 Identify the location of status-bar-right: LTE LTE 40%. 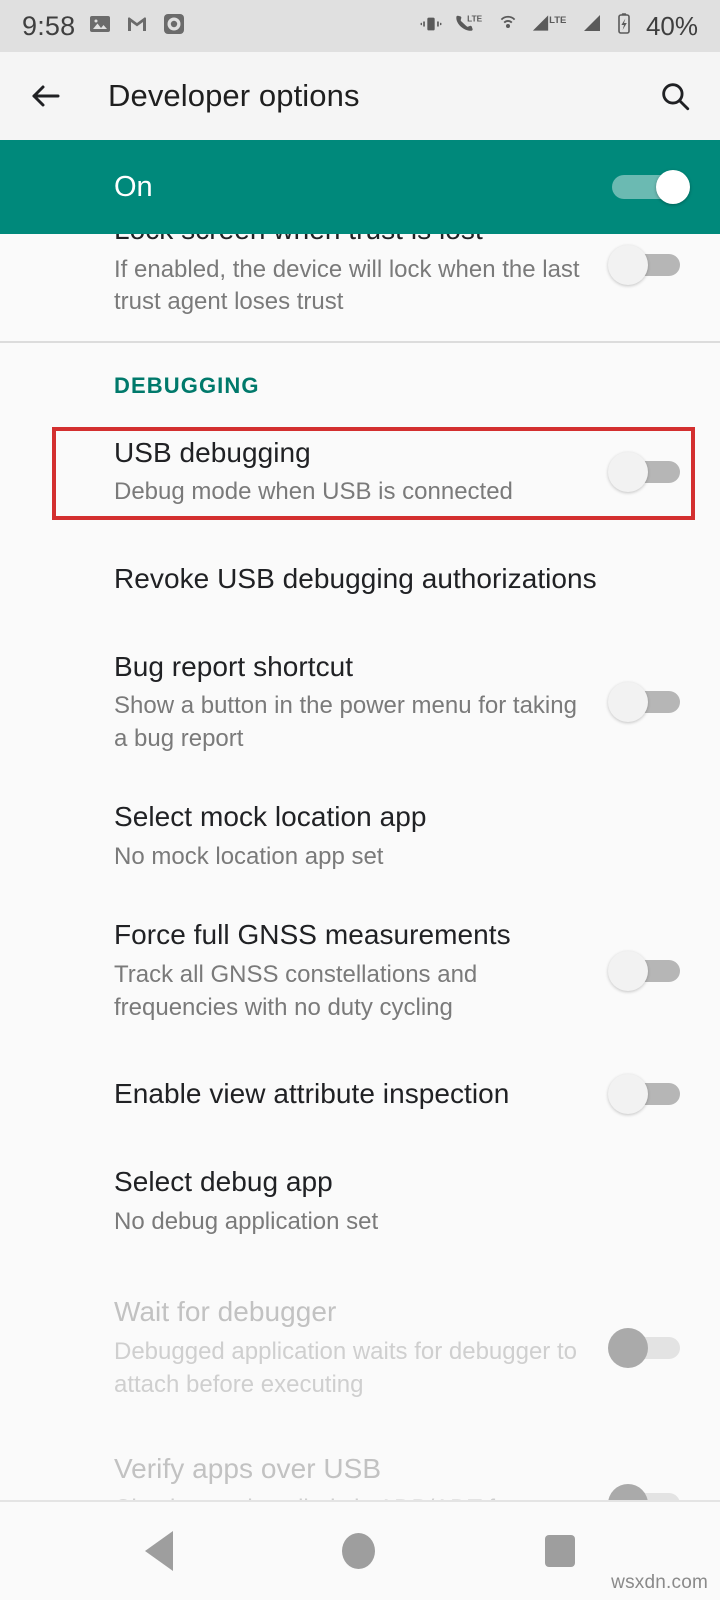
(559, 26).